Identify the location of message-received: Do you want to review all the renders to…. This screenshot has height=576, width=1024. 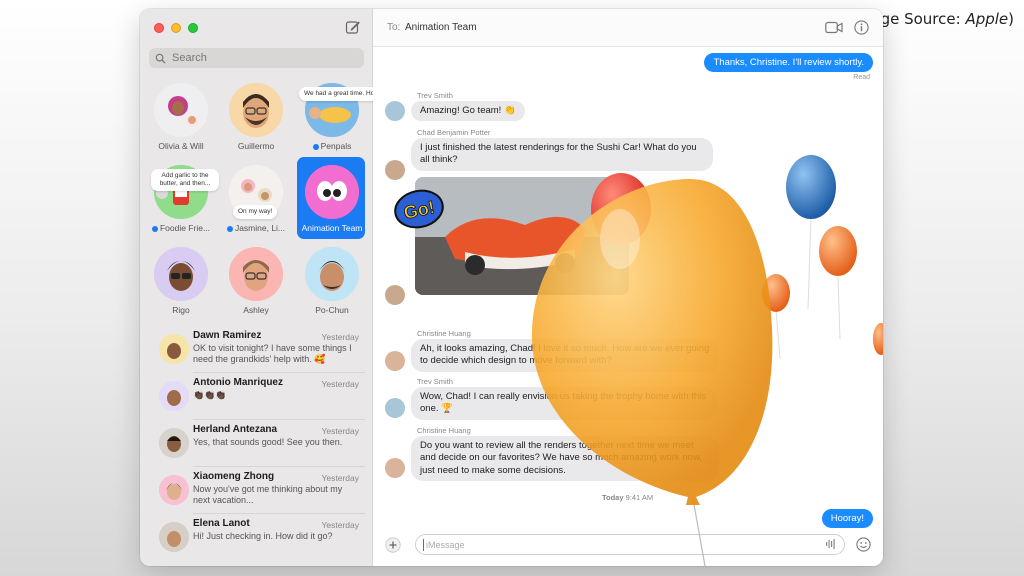
(565, 459).